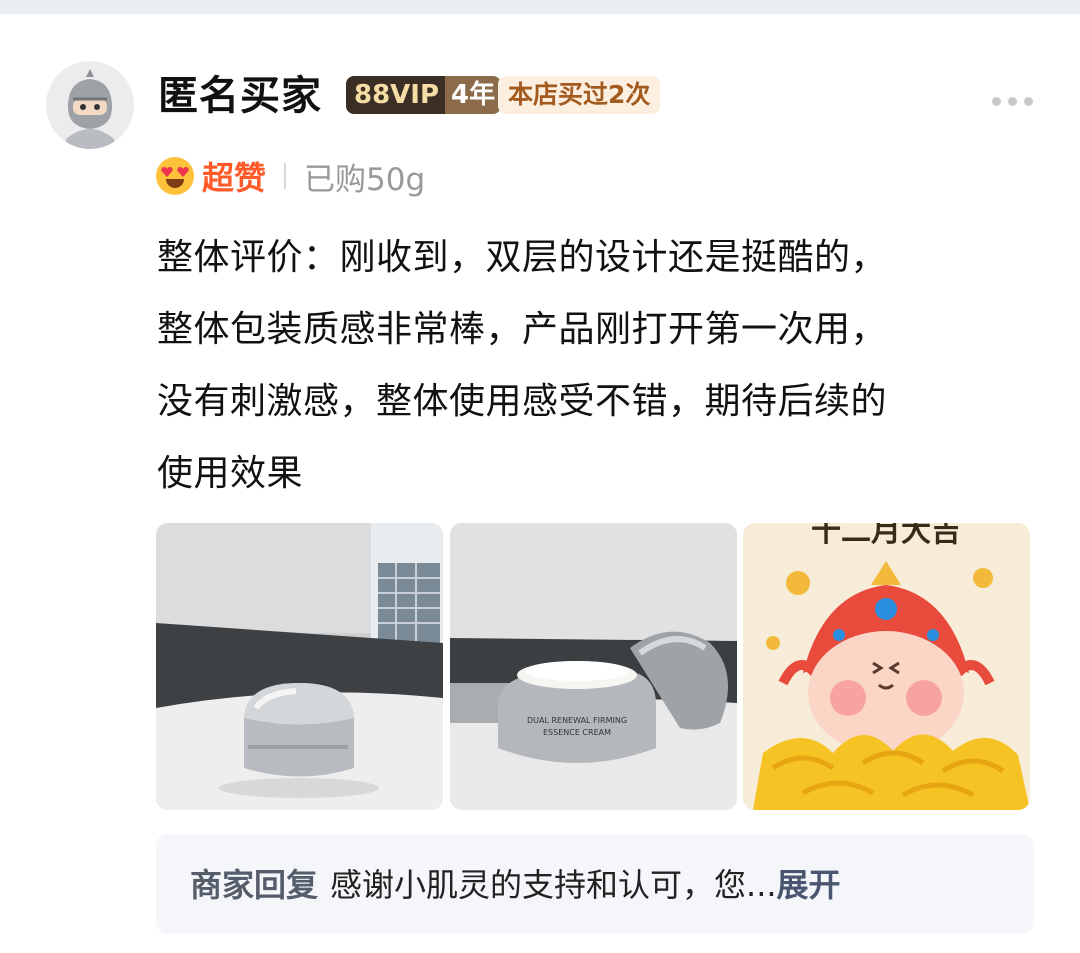 This screenshot has width=1080, height=953. I want to click on username: 匿名买家, so click(240, 96).